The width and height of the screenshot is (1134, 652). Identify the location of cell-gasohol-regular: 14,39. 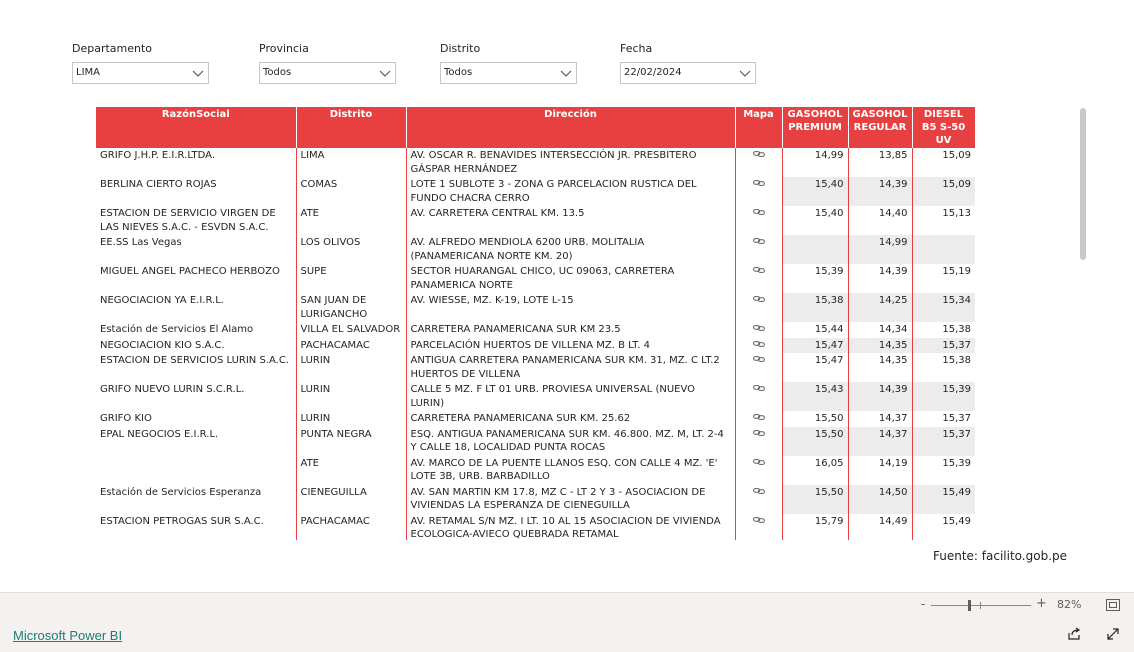
(880, 191).